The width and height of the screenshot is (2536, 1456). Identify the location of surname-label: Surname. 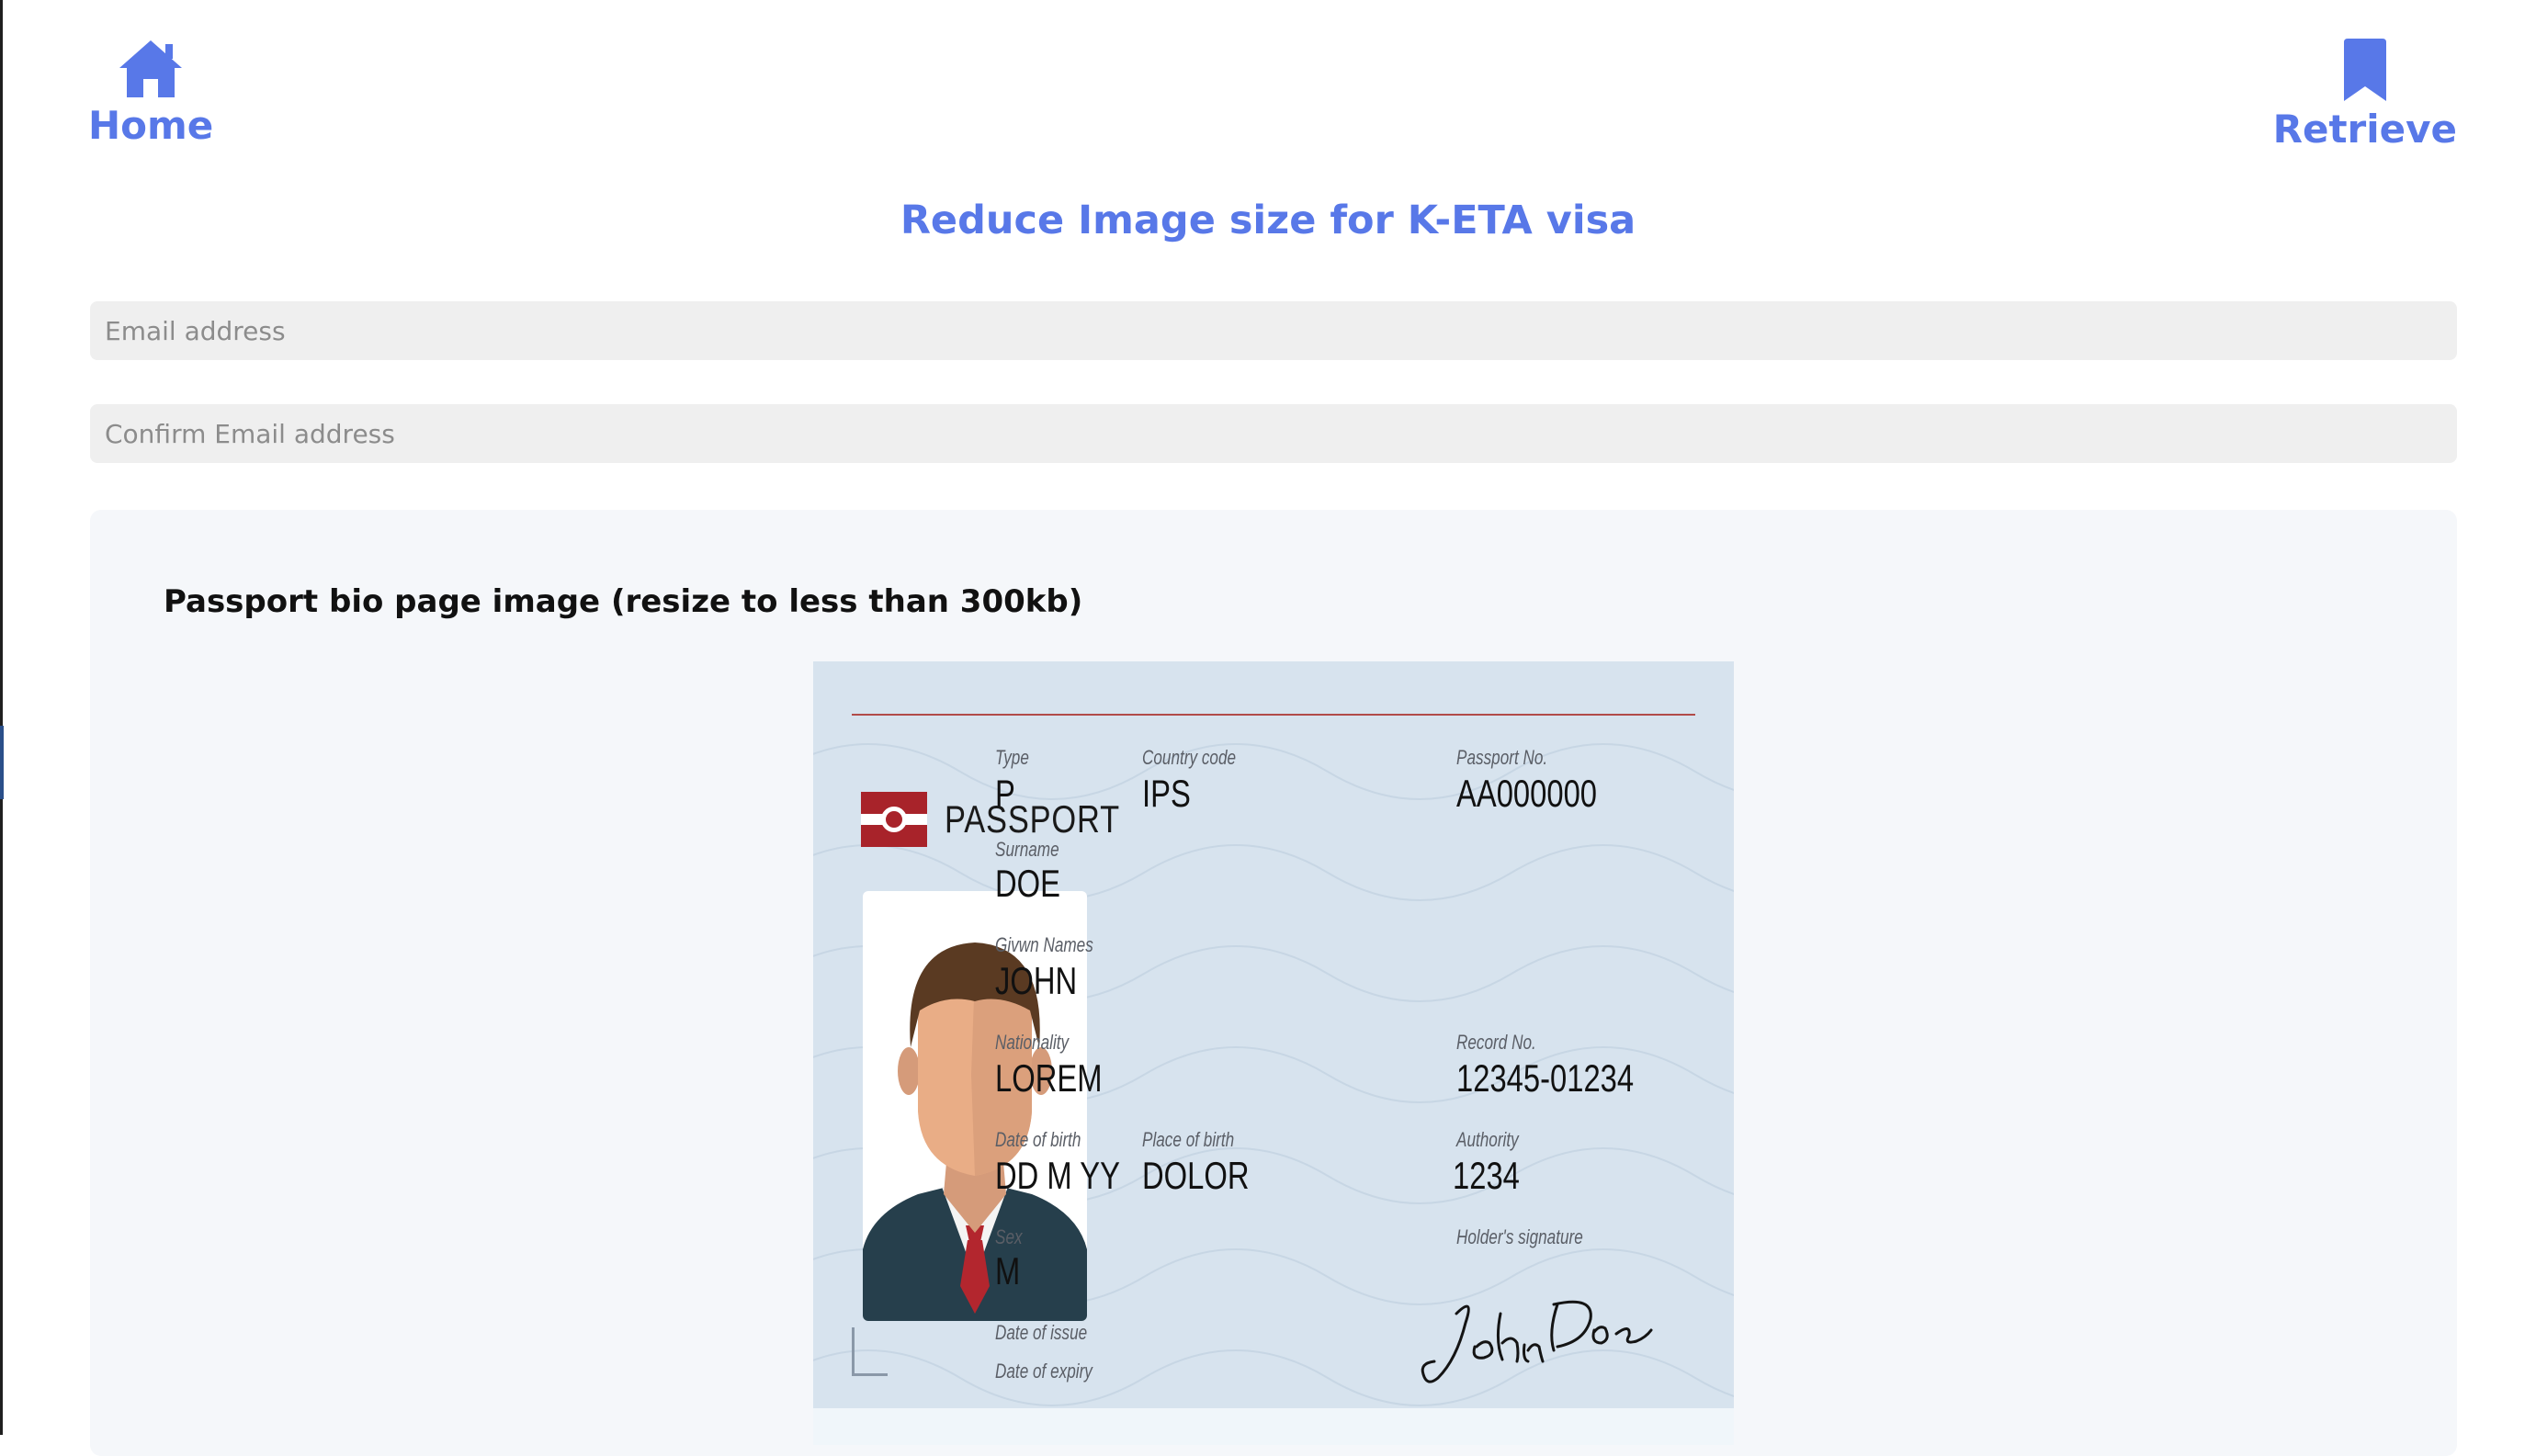
(1027, 849).